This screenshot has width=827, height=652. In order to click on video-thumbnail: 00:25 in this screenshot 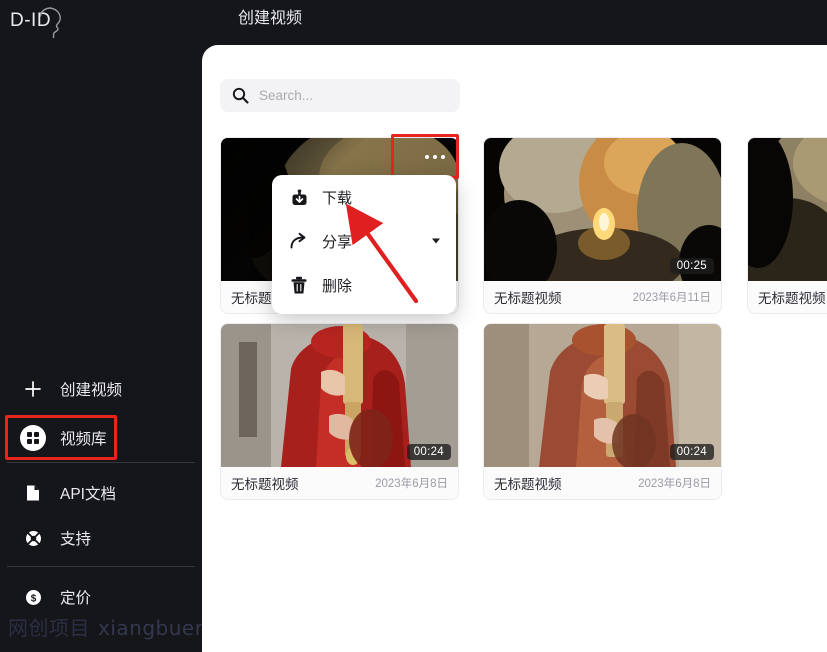, I will do `click(602, 209)`.